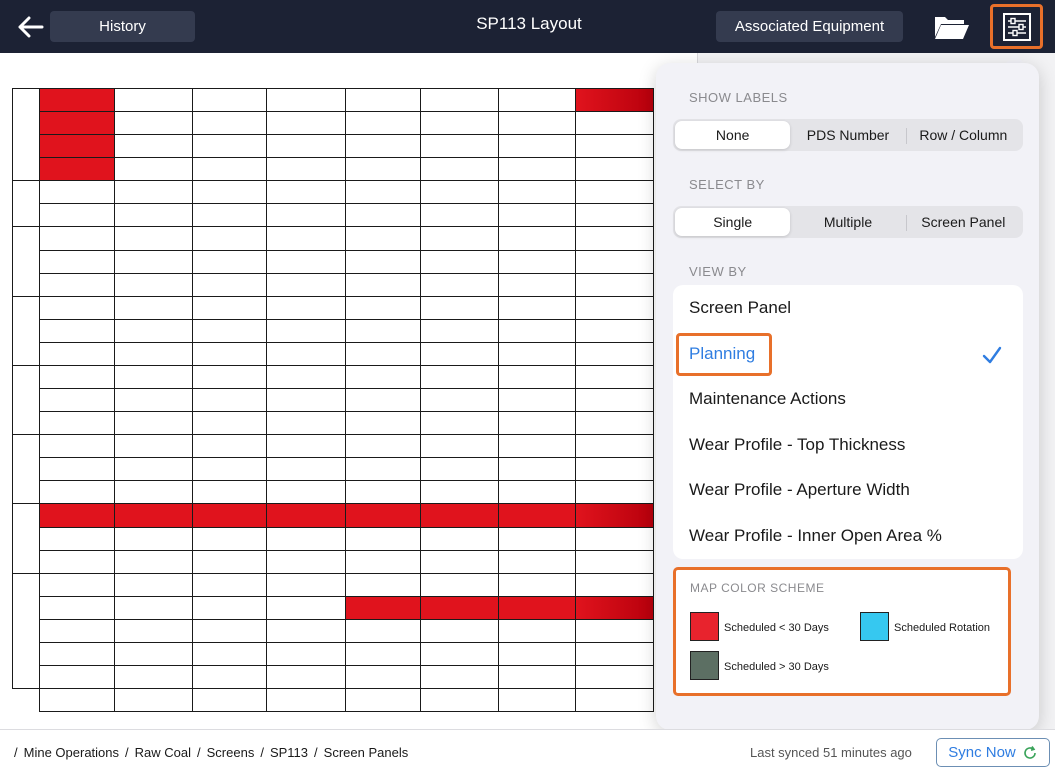 The width and height of the screenshot is (1055, 773). What do you see at coordinates (847, 135) in the screenshot?
I see `show-labels-pds-number: PDS Number` at bounding box center [847, 135].